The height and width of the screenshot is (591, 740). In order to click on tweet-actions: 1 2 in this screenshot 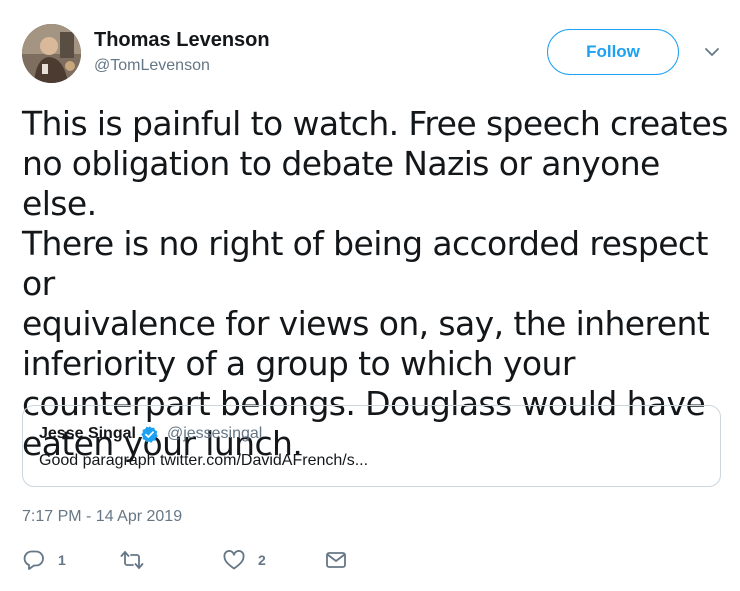, I will do `click(222, 560)`.